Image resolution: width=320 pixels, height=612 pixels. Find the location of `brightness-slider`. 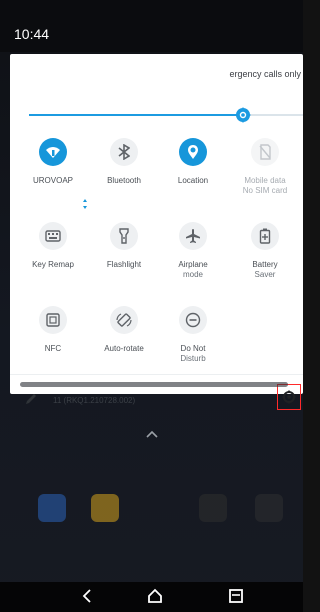

brightness-slider is located at coordinates (166, 115).